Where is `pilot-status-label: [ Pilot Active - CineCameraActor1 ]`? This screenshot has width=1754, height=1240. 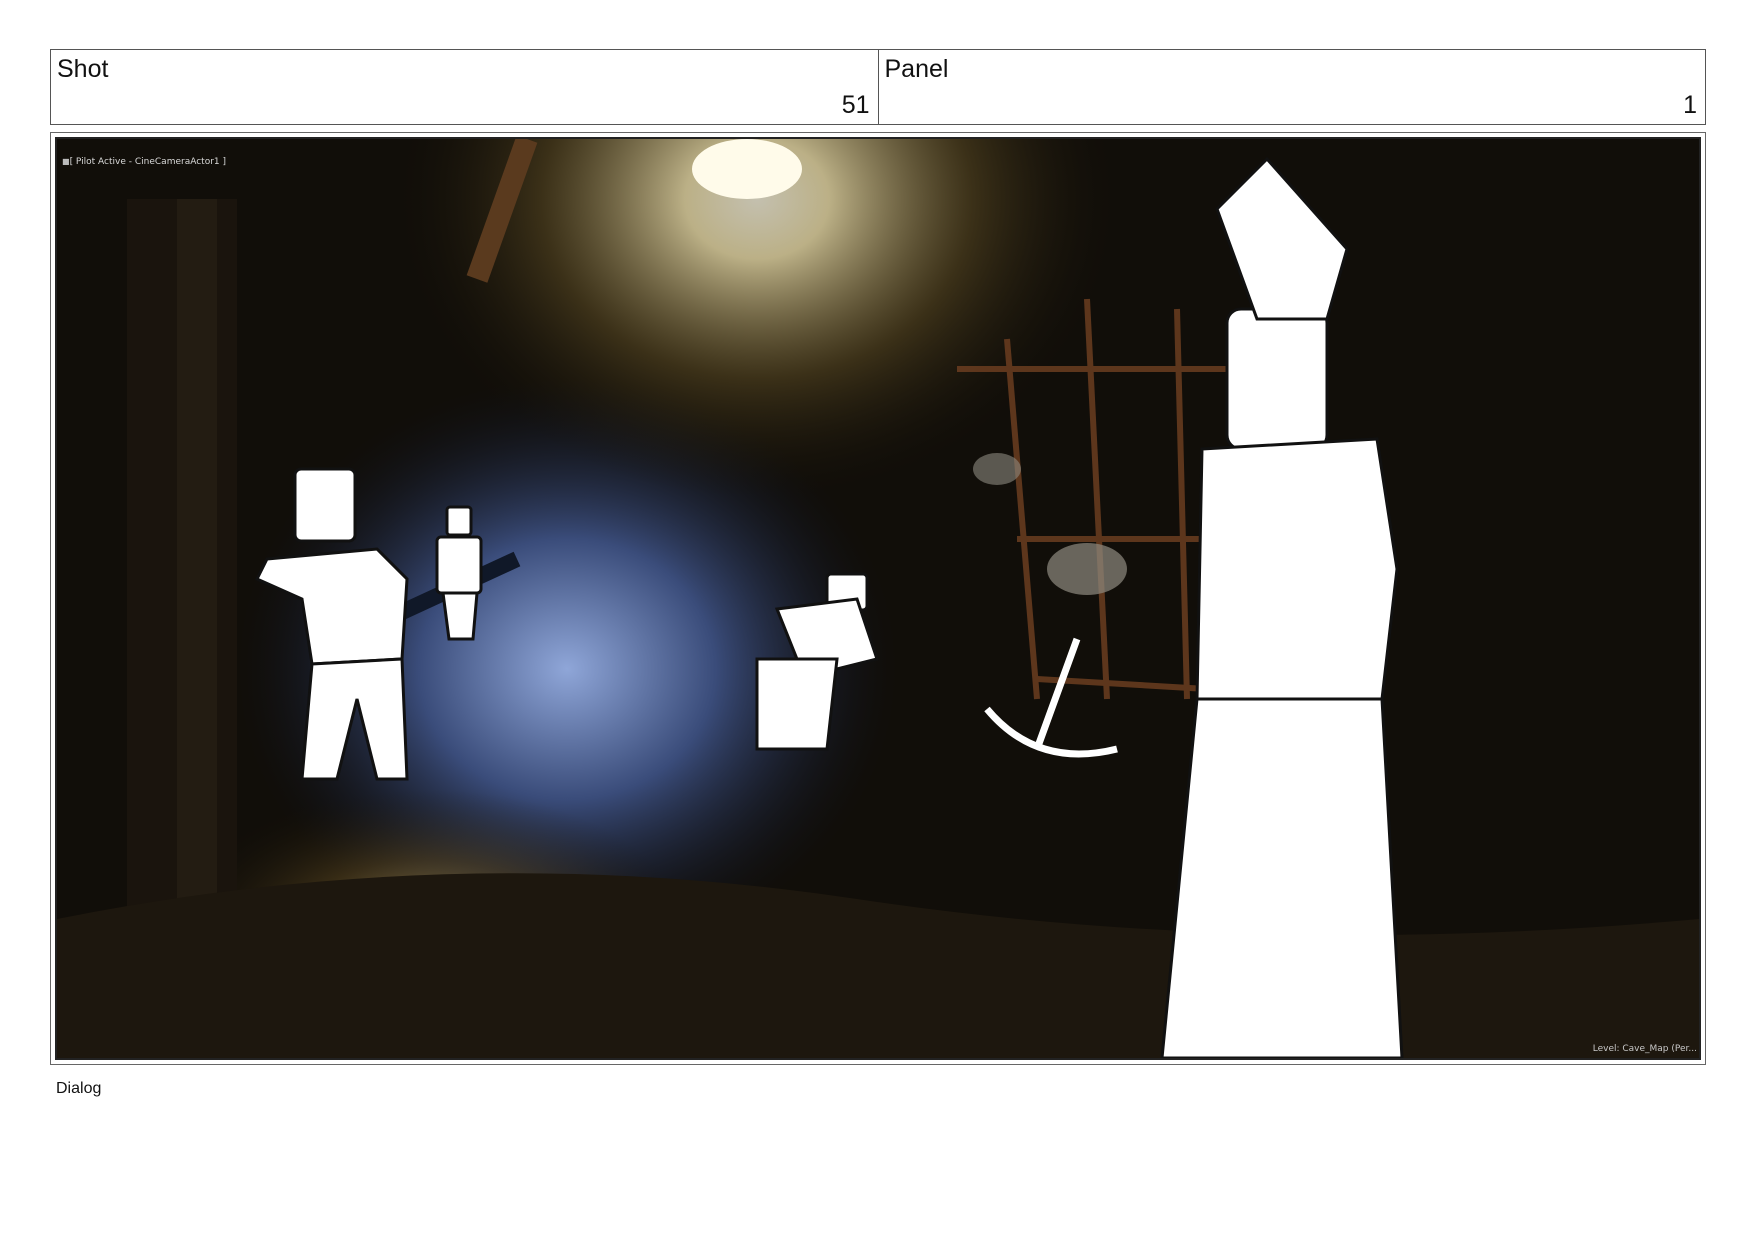 pilot-status-label: [ Pilot Active - CineCameraActor1 ] is located at coordinates (144, 162).